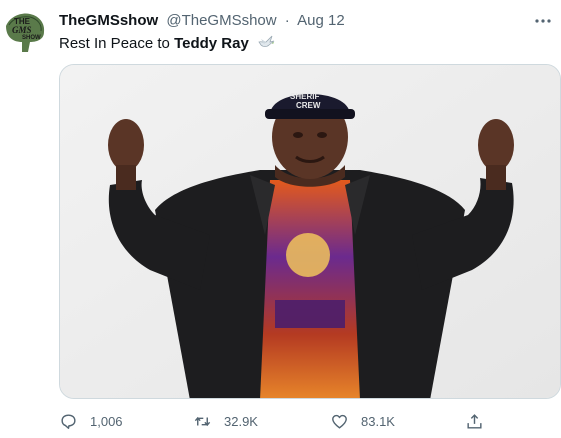  I want to click on tweet-text-bold: Teddy Ray, so click(211, 43).